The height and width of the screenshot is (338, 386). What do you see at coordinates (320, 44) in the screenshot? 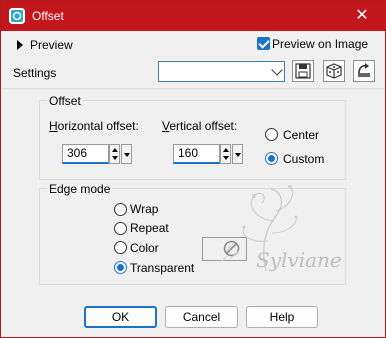
I see `preview-on-image-label: Preview on Image` at bounding box center [320, 44].